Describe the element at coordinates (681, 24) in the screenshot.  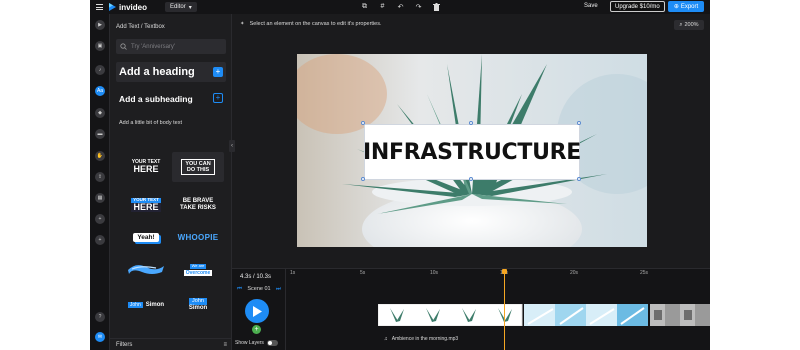
I see `zoom-icon: ⌕` at that location.